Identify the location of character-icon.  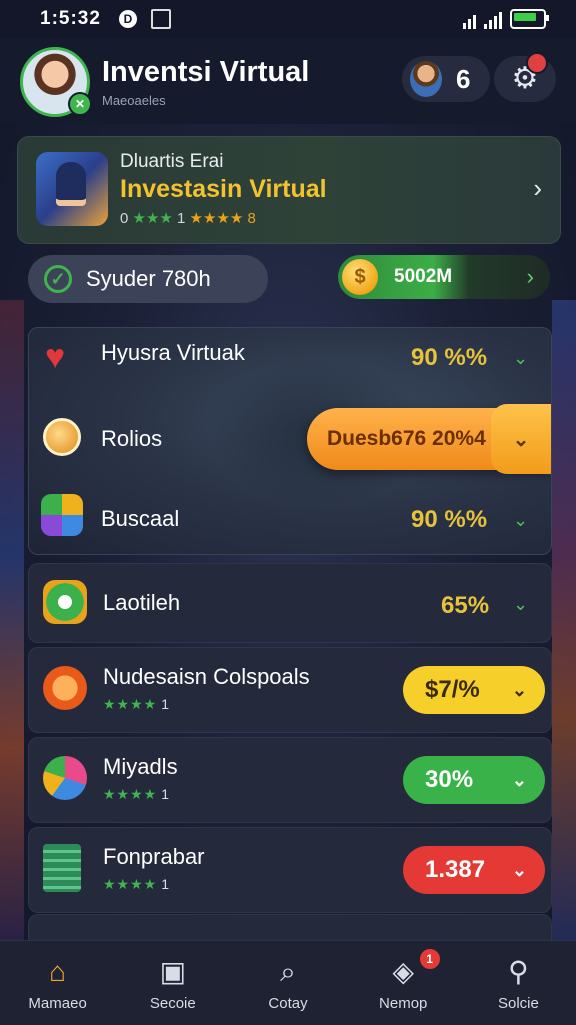
(426, 79).